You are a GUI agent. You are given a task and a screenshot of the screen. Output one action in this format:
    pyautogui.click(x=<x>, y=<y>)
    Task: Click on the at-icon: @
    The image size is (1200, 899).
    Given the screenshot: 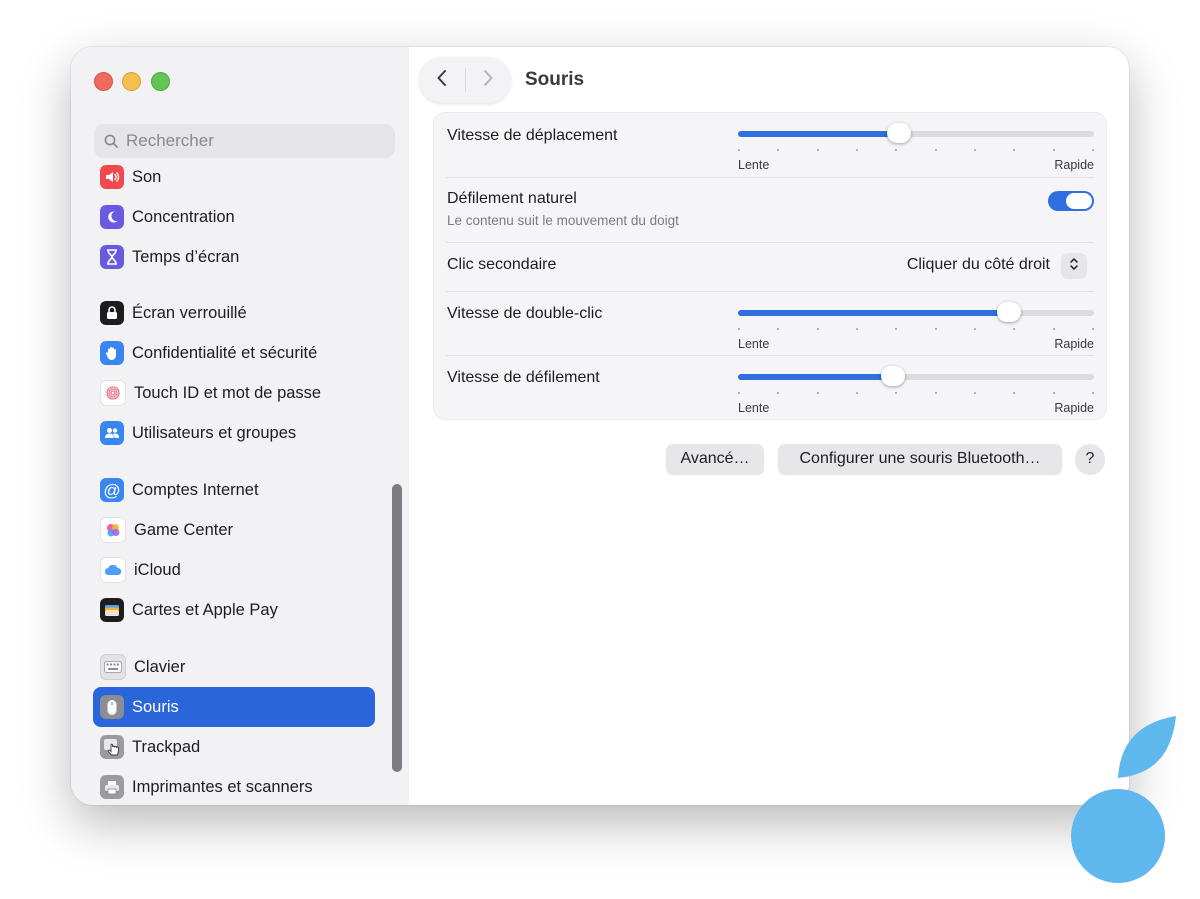 What is the action you would take?
    pyautogui.click(x=112, y=490)
    